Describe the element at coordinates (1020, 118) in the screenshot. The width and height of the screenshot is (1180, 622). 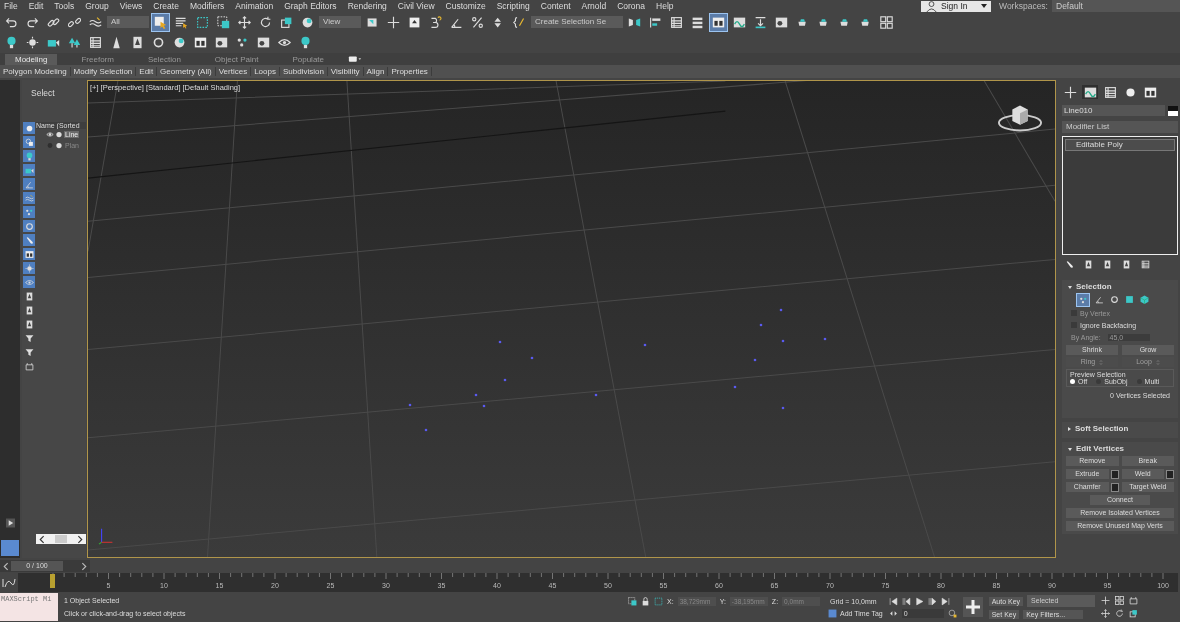
I see `view-cube-icon` at that location.